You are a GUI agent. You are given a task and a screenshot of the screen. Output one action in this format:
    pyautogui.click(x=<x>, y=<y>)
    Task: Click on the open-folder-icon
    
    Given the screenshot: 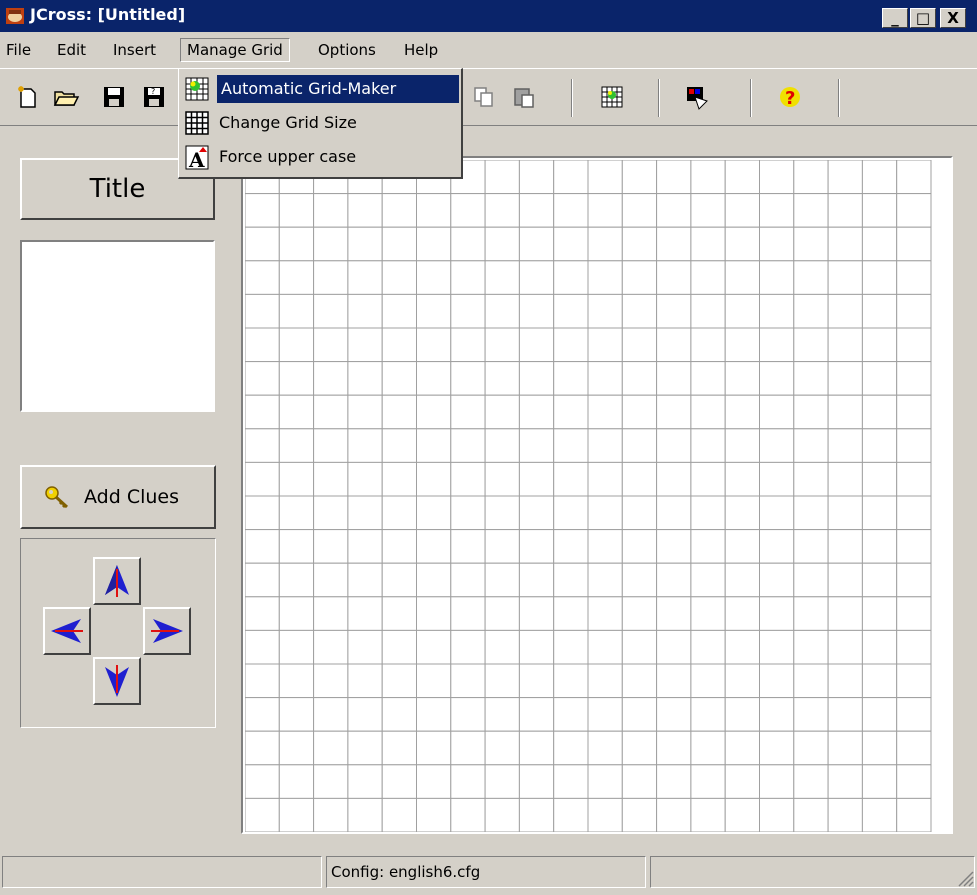 What is the action you would take?
    pyautogui.click(x=66, y=97)
    